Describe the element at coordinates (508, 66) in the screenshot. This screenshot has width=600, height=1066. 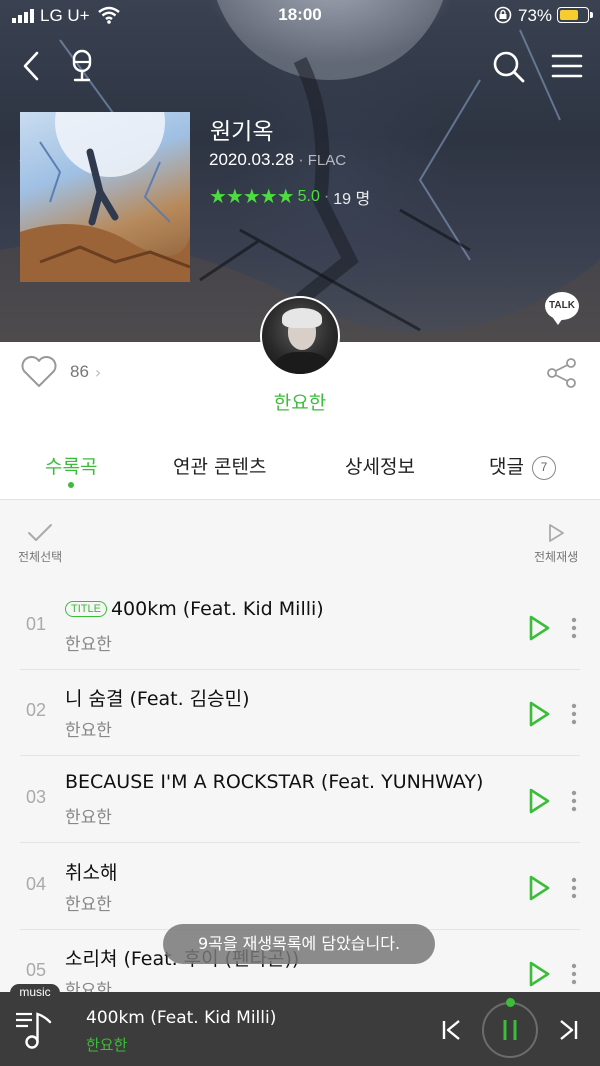
I see `search-icon` at that location.